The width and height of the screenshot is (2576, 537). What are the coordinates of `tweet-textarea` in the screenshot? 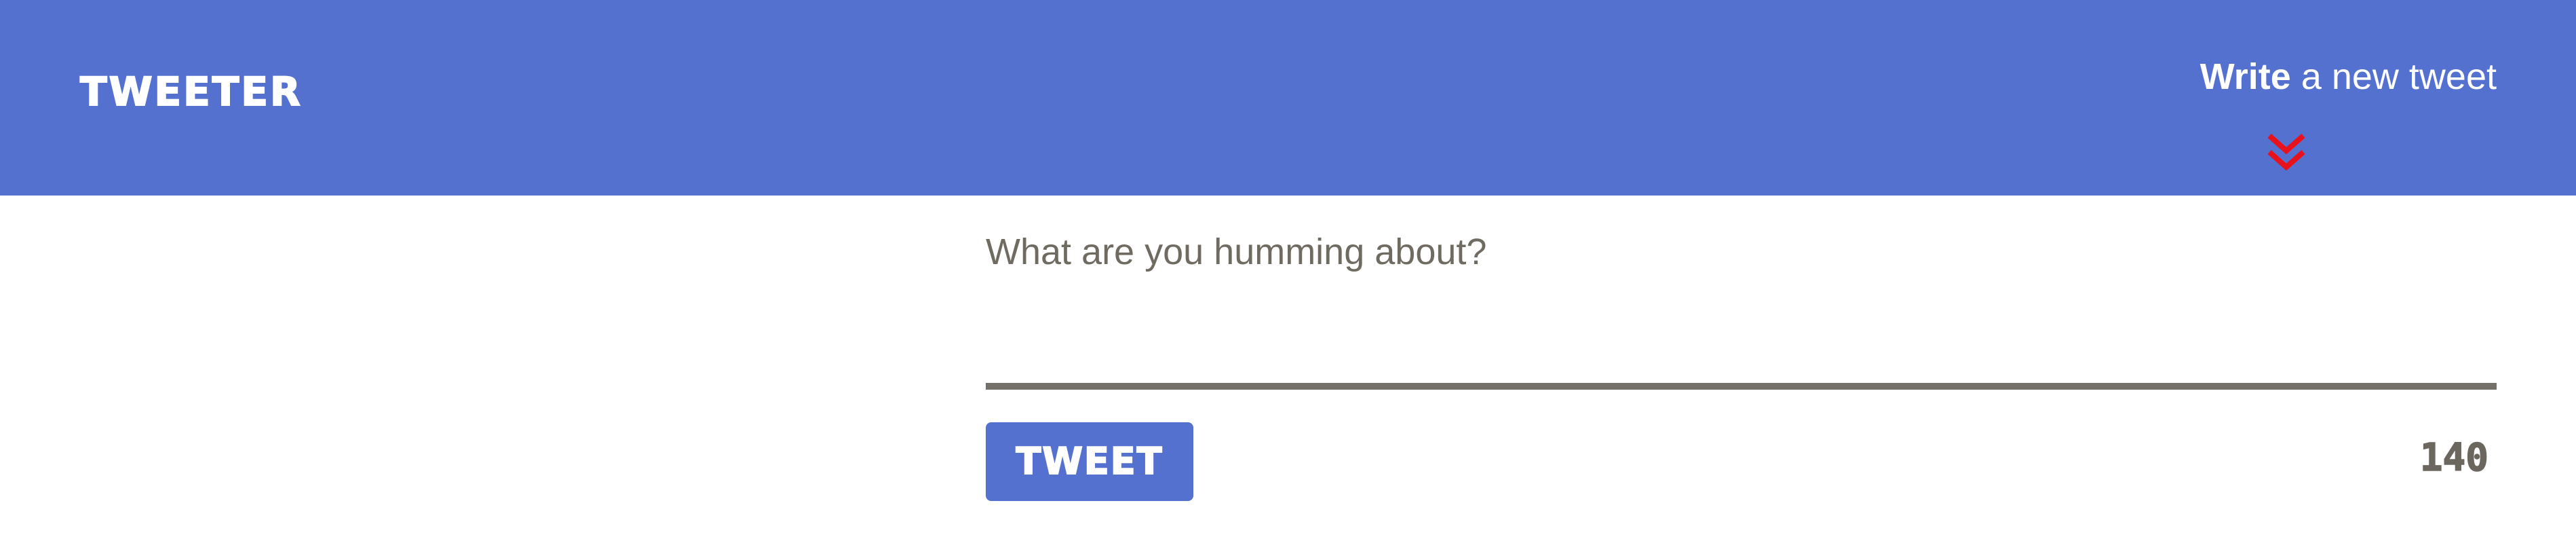 It's located at (1742, 296).